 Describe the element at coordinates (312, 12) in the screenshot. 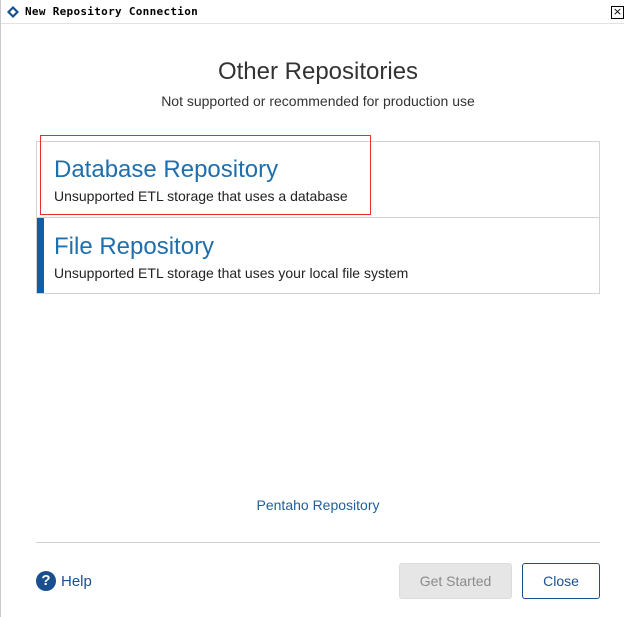

I see `title-bar: New Repository Connection ×` at that location.